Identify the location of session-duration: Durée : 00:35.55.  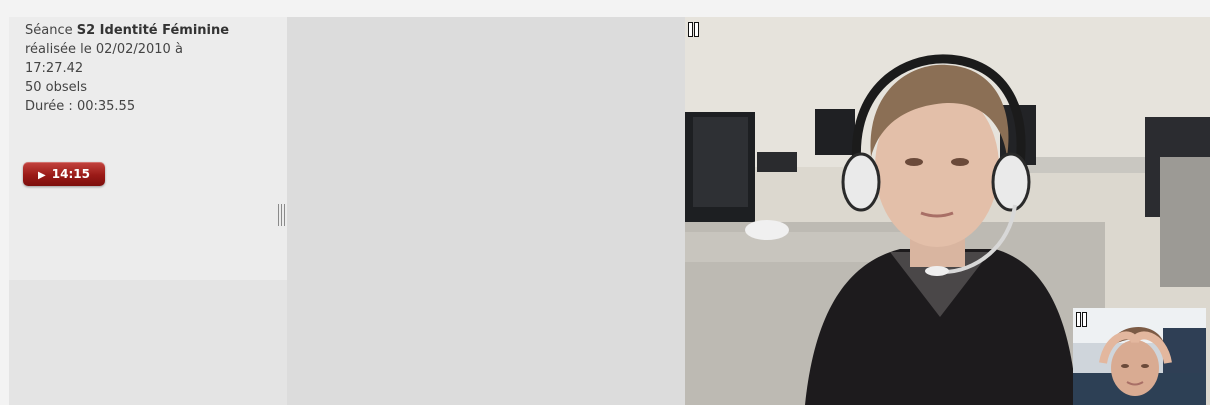
(80, 106).